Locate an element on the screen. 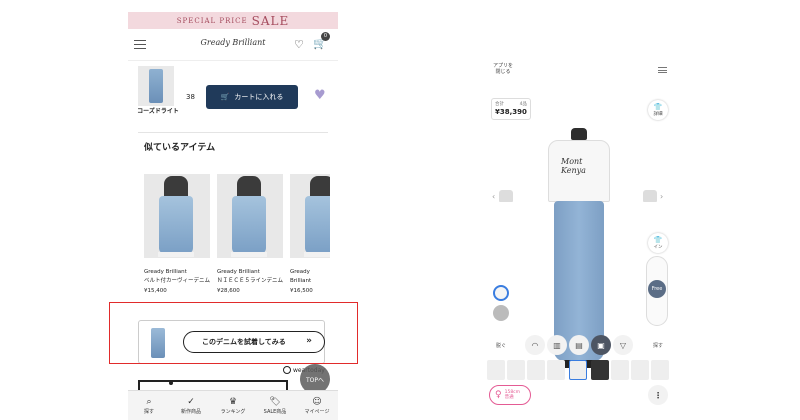  hat-icon: ◠ is located at coordinates (535, 345).